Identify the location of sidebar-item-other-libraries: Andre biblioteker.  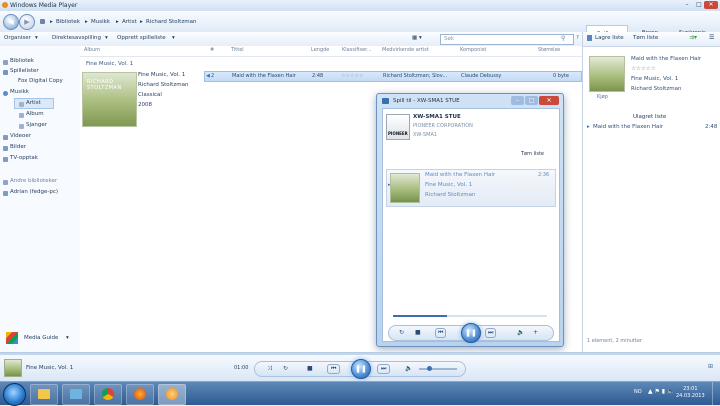
(33, 181).